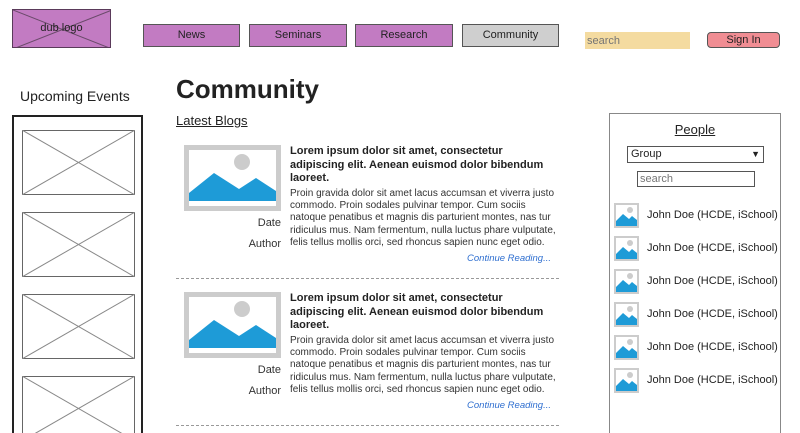 The height and width of the screenshot is (433, 800). I want to click on nav-research: Research, so click(404, 35).